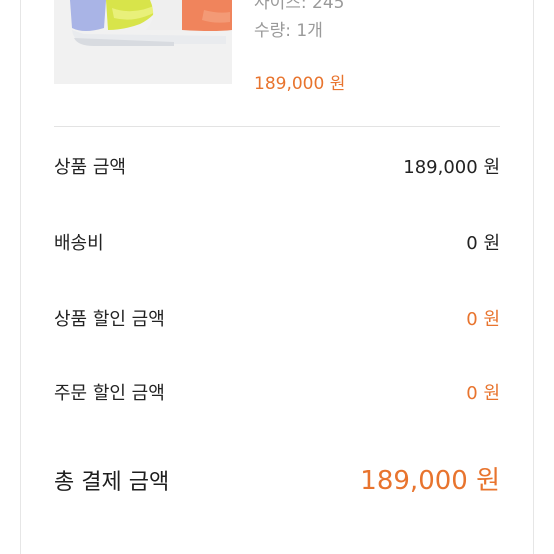 The width and height of the screenshot is (554, 554). What do you see at coordinates (430, 481) in the screenshot?
I see `total-payment-value: 189,000 원` at bounding box center [430, 481].